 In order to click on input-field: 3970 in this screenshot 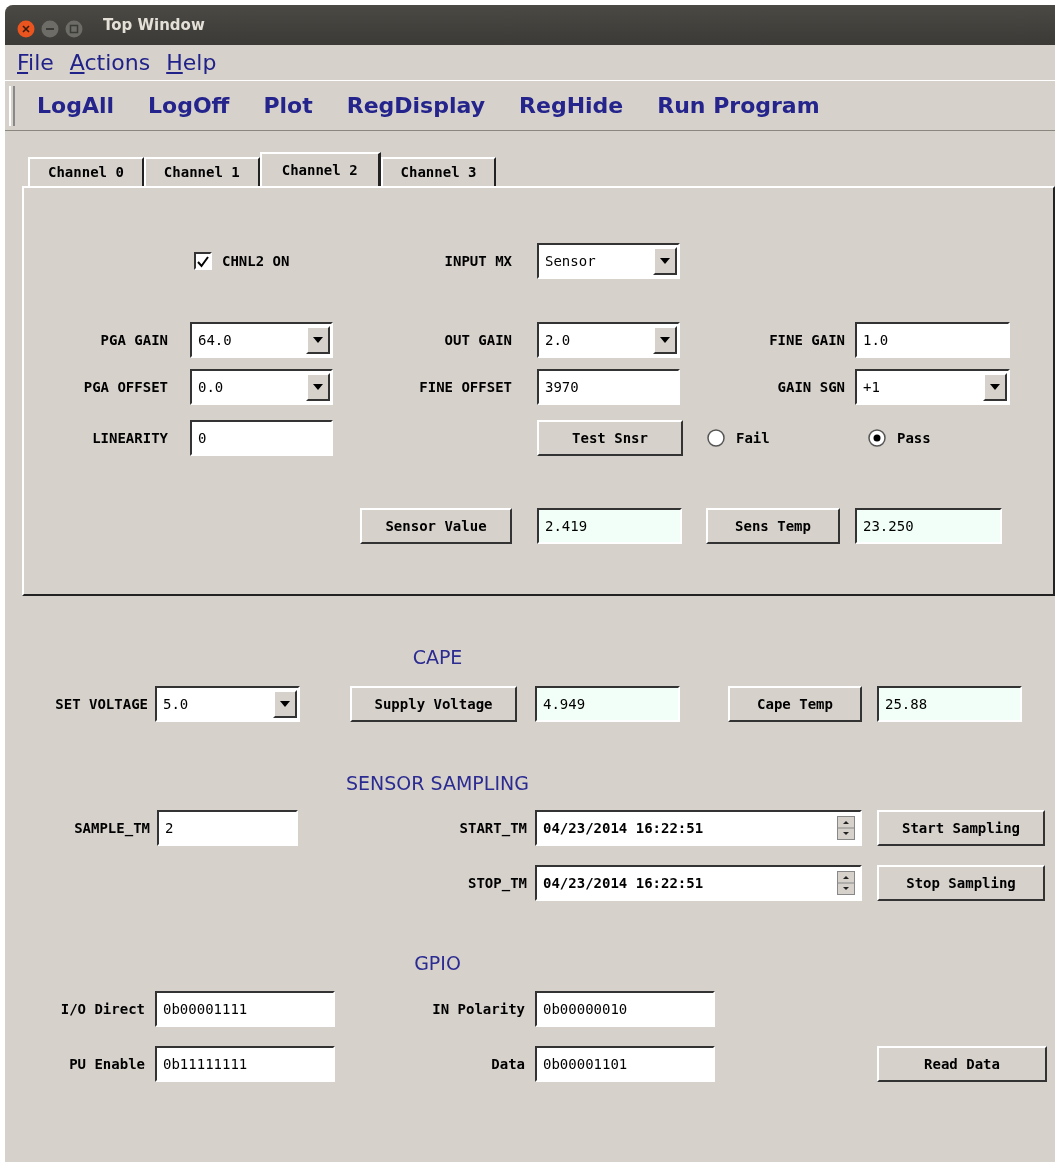, I will do `click(608, 387)`.